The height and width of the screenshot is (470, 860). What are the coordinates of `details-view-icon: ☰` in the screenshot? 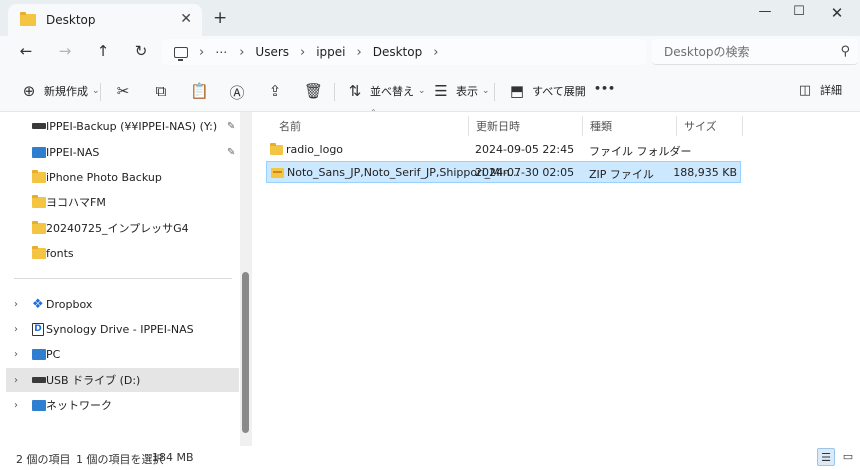 It's located at (826, 457).